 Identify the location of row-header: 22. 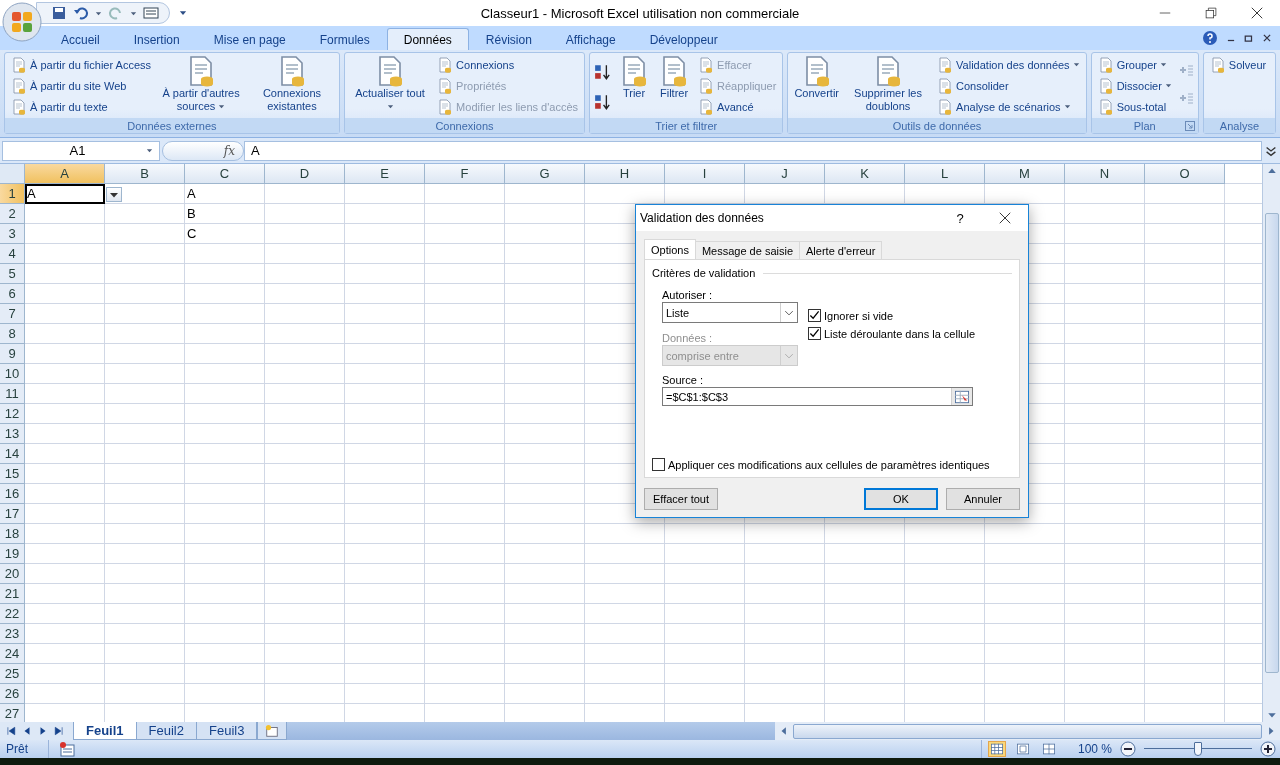
(12, 614).